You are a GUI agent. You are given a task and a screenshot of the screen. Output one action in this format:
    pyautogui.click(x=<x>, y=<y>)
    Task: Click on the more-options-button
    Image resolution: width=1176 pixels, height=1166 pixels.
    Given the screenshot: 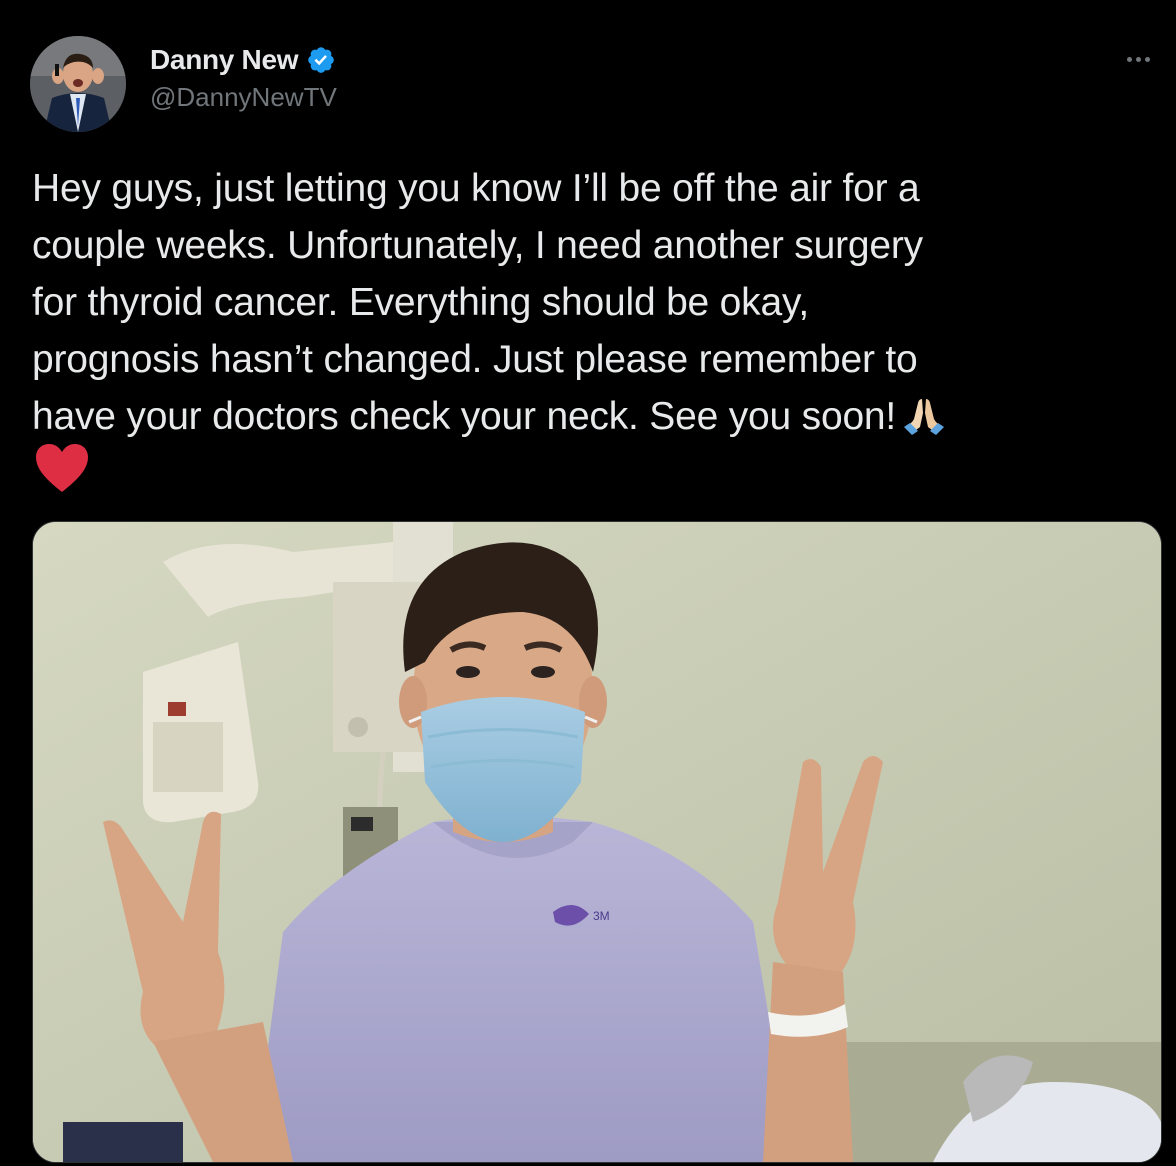 What is the action you would take?
    pyautogui.click(x=1138, y=59)
    